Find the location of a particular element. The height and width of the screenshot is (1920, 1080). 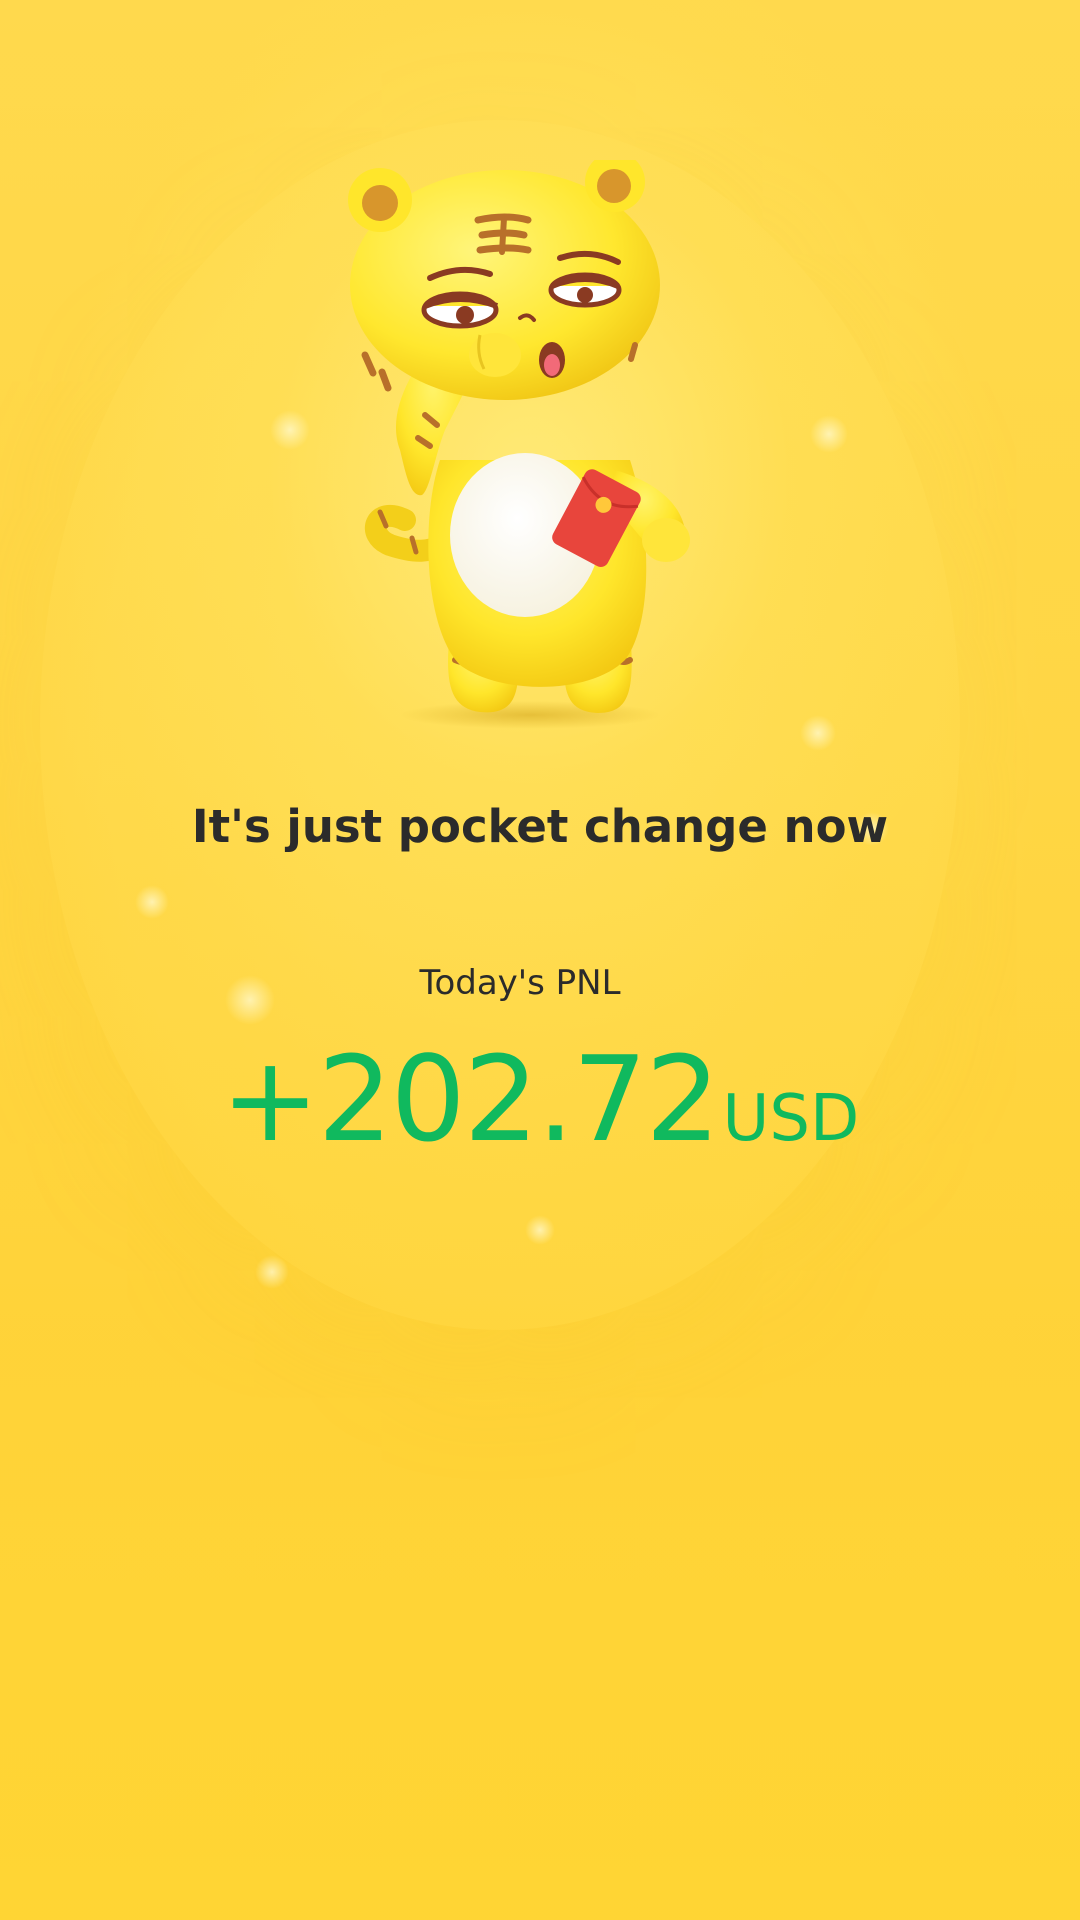

pnl-amount: +202.72 is located at coordinates (470, 1099).